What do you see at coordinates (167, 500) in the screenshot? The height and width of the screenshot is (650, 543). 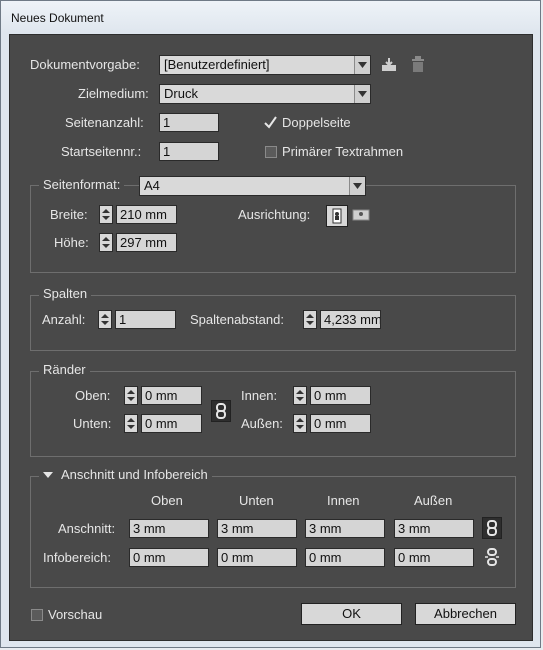 I see `col-header-top: Oben` at bounding box center [167, 500].